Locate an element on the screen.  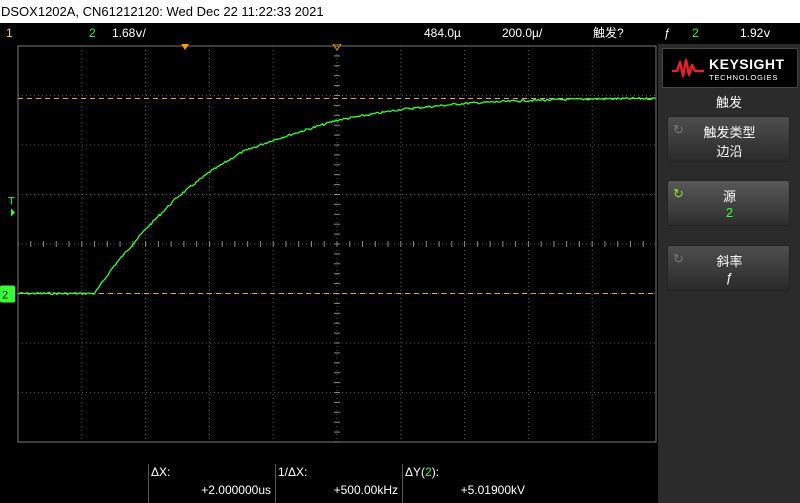
trigger-state: 触发? is located at coordinates (608, 33).